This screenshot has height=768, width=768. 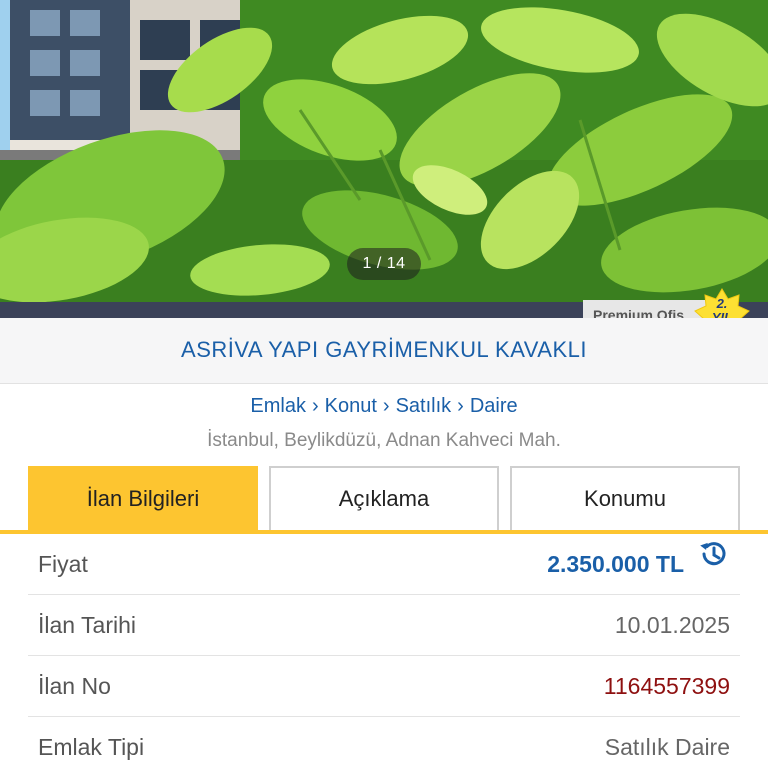 I want to click on detail-row-type: Emlak Tipi Satılık Daire, so click(x=384, y=742).